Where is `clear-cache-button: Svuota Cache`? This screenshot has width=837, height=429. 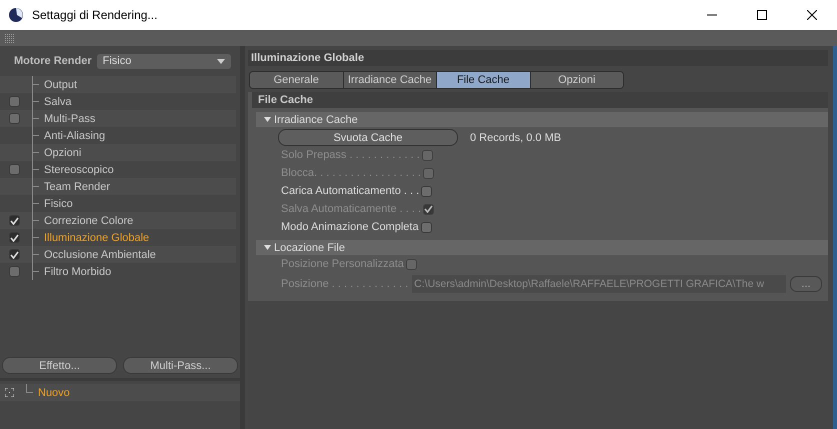
clear-cache-button: Svuota Cache is located at coordinates (368, 137).